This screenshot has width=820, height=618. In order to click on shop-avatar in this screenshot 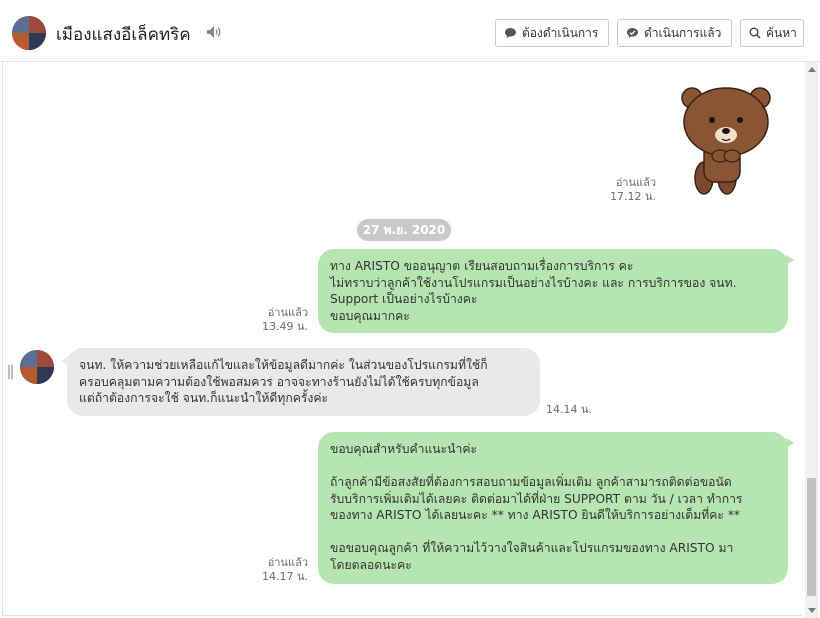, I will do `click(29, 33)`.